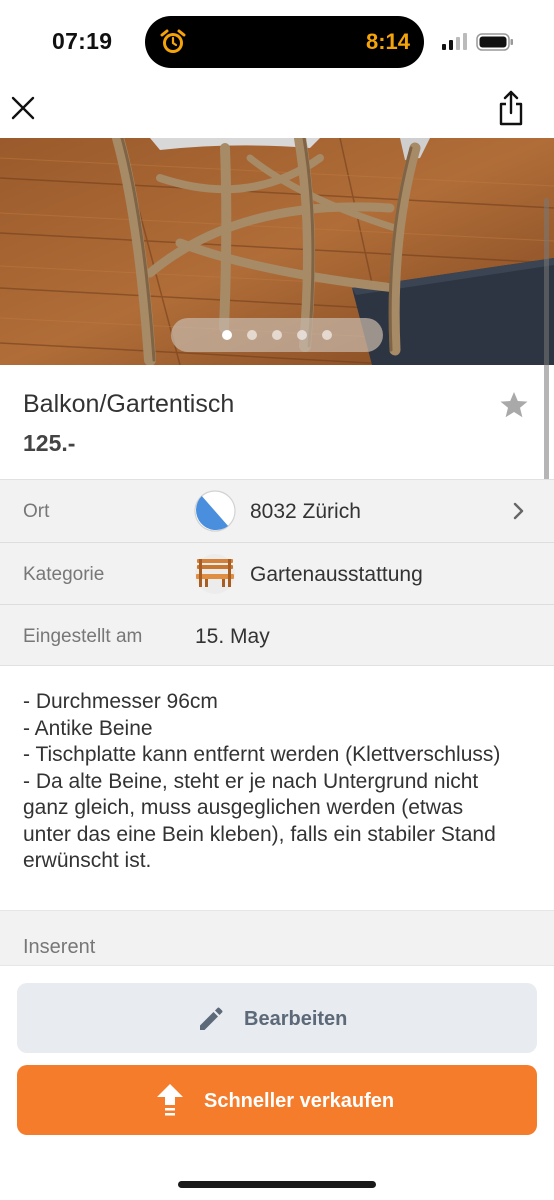 The width and height of the screenshot is (554, 1200). I want to click on detail-row-category: Kategorie Gartenausstattung, so click(277, 573).